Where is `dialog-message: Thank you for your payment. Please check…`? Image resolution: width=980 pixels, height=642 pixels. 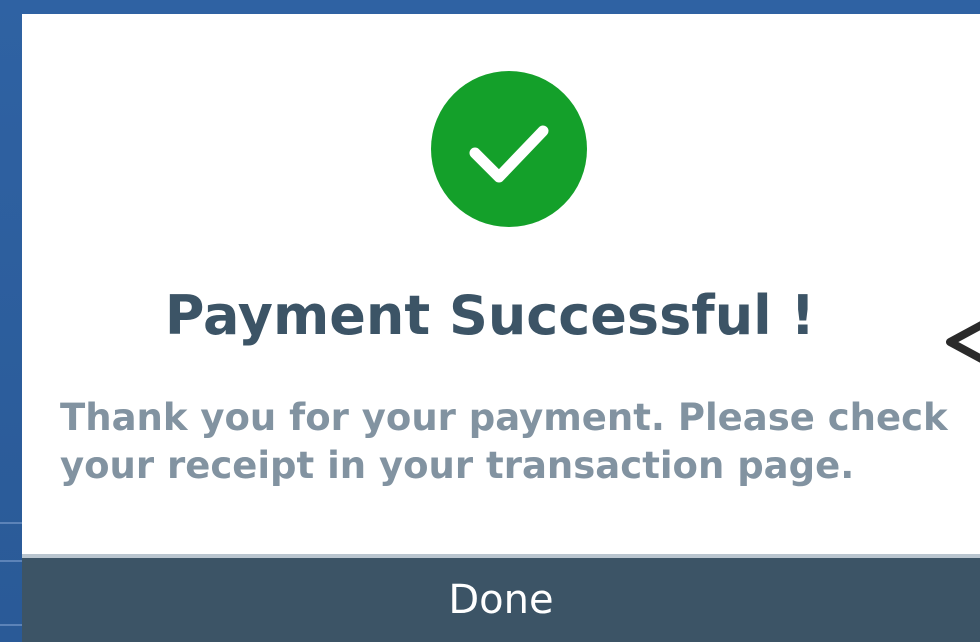
dialog-message: Thank you for your payment. Please check… is located at coordinates (504, 441).